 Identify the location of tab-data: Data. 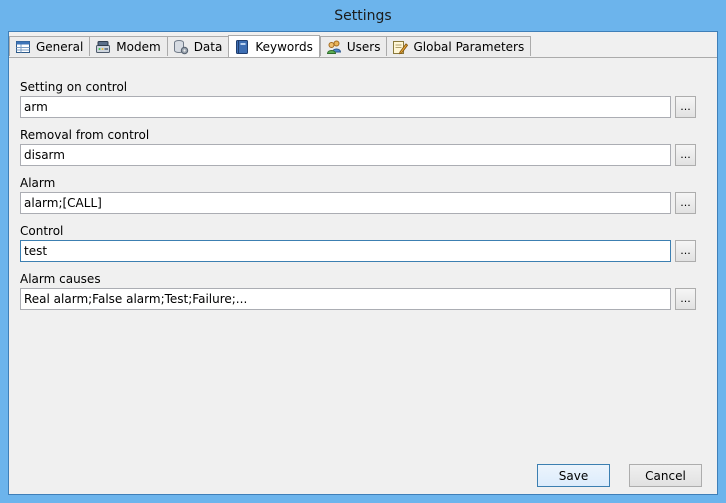
(197, 46).